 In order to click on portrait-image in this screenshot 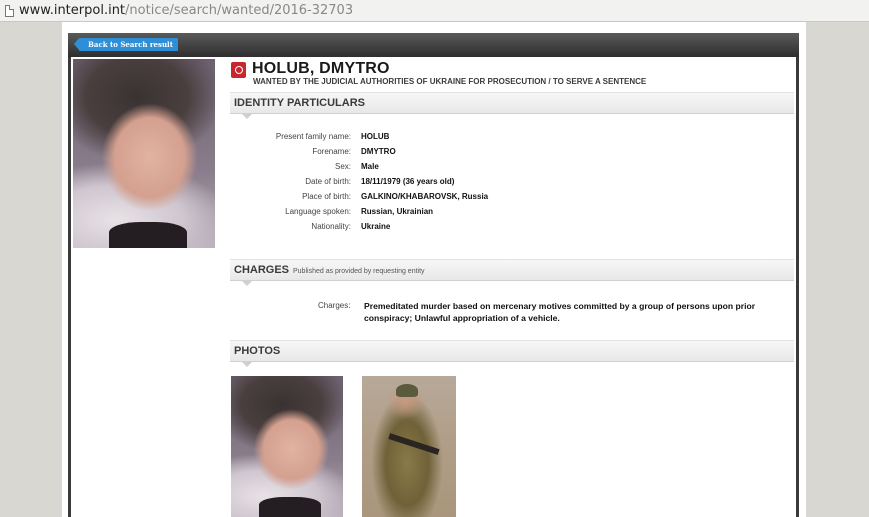, I will do `click(144, 153)`.